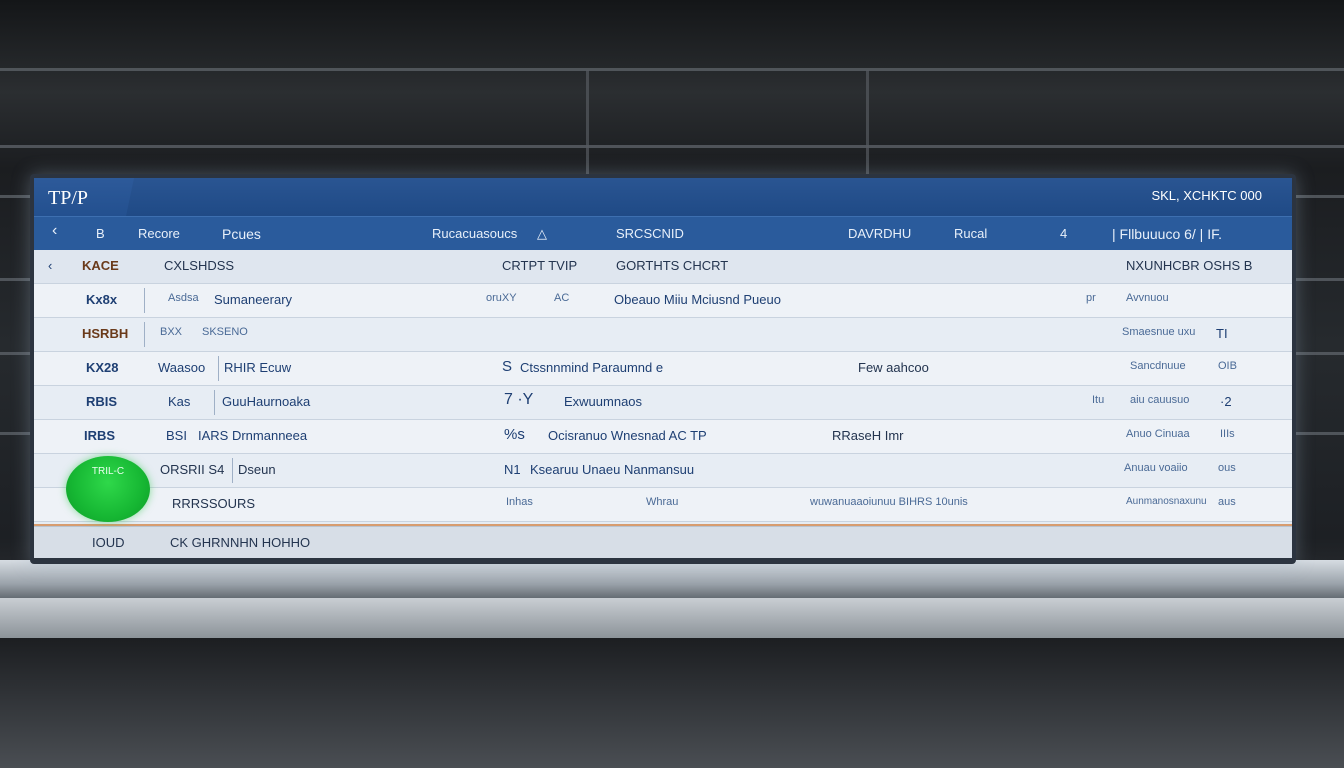  Describe the element at coordinates (519, 399) in the screenshot. I see `row-cell: 7 ·Y` at that location.